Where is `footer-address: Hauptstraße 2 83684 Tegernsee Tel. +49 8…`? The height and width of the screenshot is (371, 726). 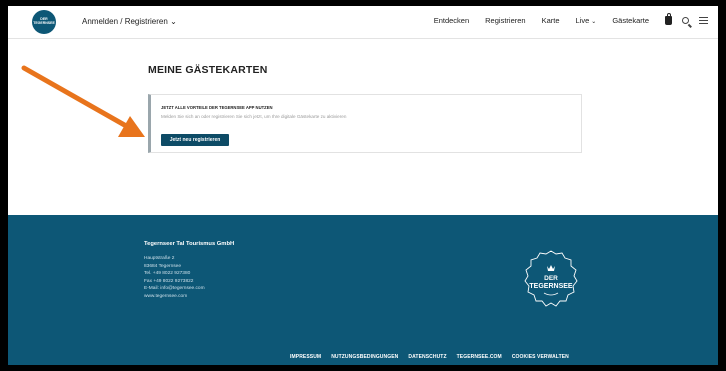 footer-address: Hauptstraße 2 83684 Tegernsee Tel. +49 8… is located at coordinates (174, 278).